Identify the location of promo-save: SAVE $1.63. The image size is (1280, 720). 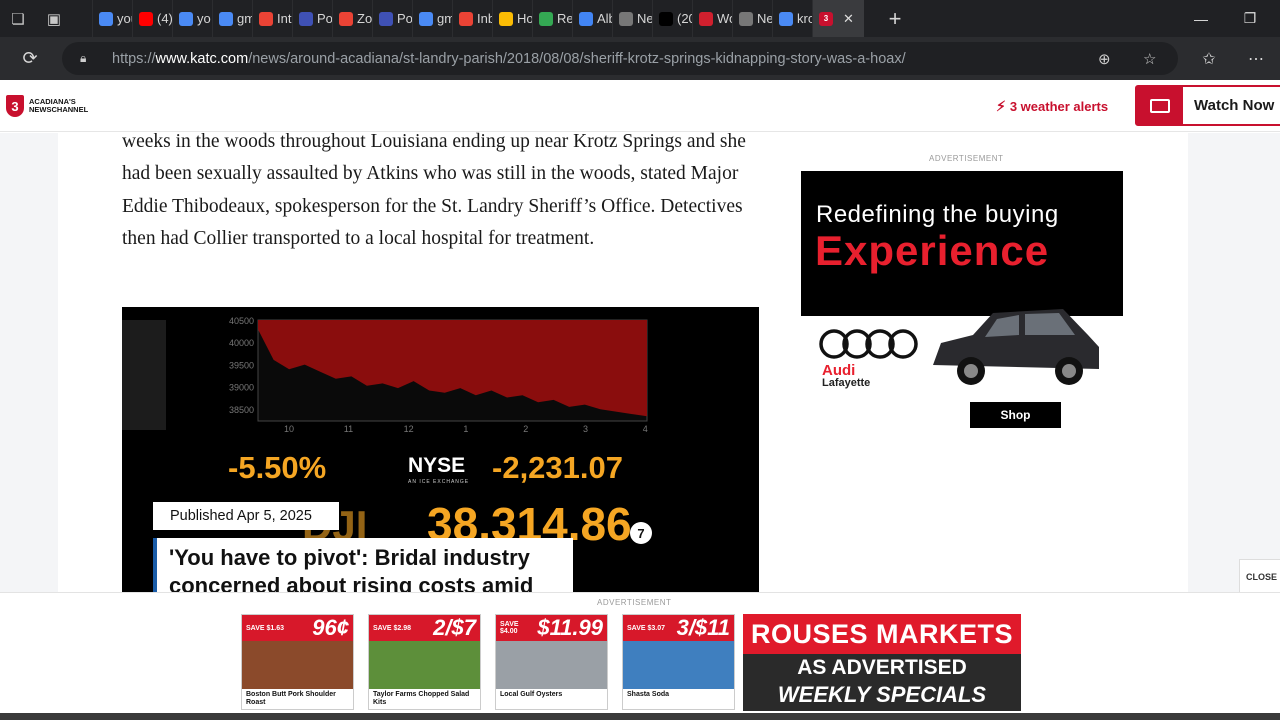
(265, 628).